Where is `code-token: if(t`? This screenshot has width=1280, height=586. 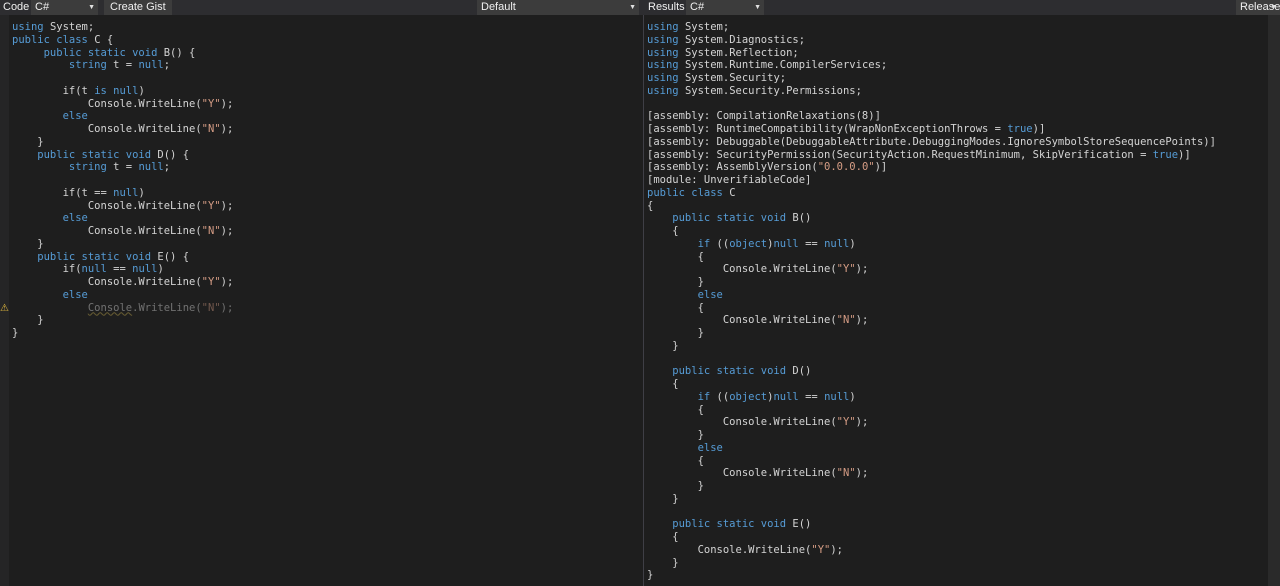 code-token: if(t is located at coordinates (53, 90).